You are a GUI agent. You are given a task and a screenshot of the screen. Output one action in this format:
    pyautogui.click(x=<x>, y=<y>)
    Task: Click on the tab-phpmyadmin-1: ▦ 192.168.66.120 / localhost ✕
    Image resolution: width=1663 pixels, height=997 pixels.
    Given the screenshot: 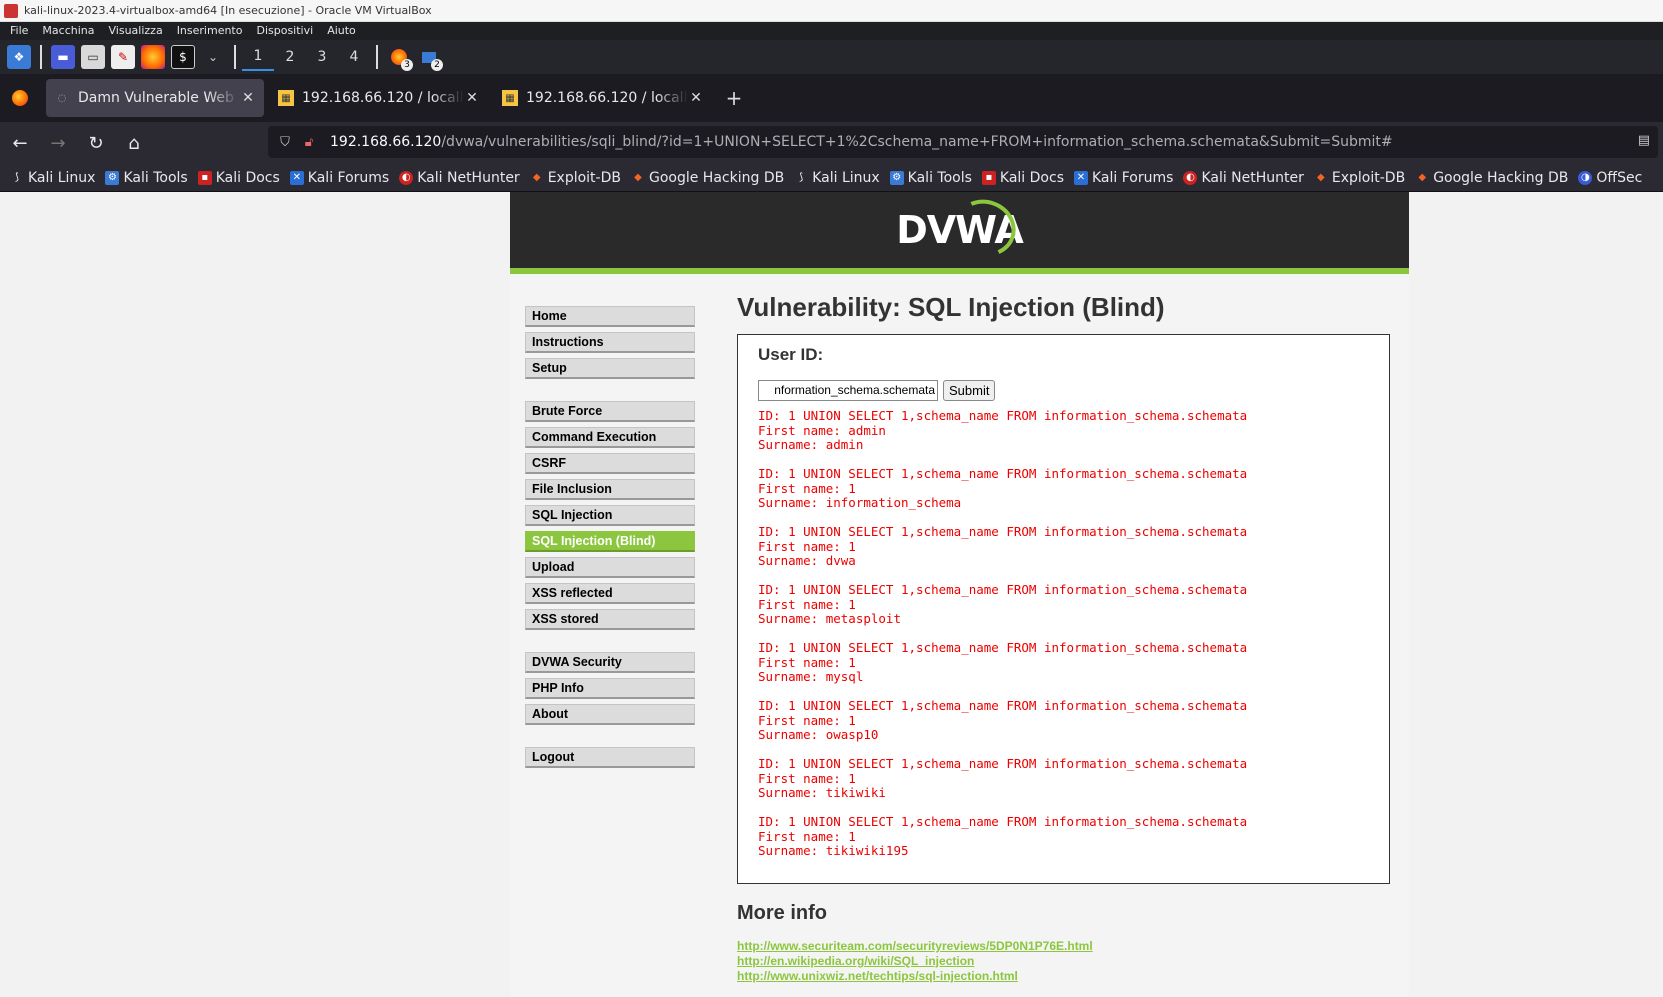 What is the action you would take?
    pyautogui.click(x=379, y=98)
    